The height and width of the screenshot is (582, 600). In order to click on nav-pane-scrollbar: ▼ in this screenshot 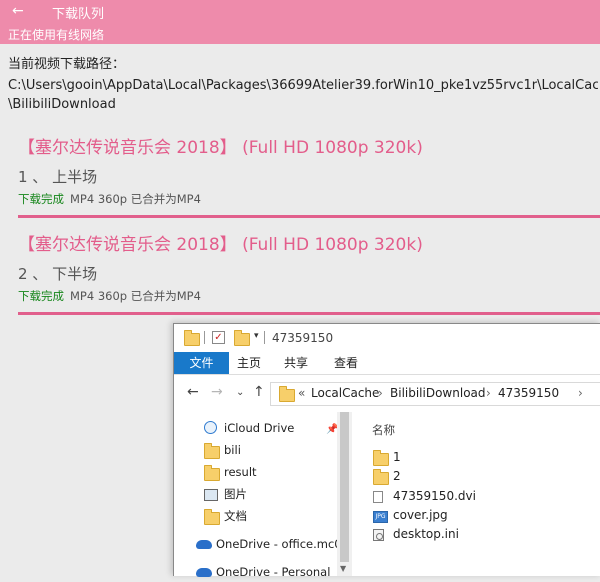, I will do `click(344, 494)`.